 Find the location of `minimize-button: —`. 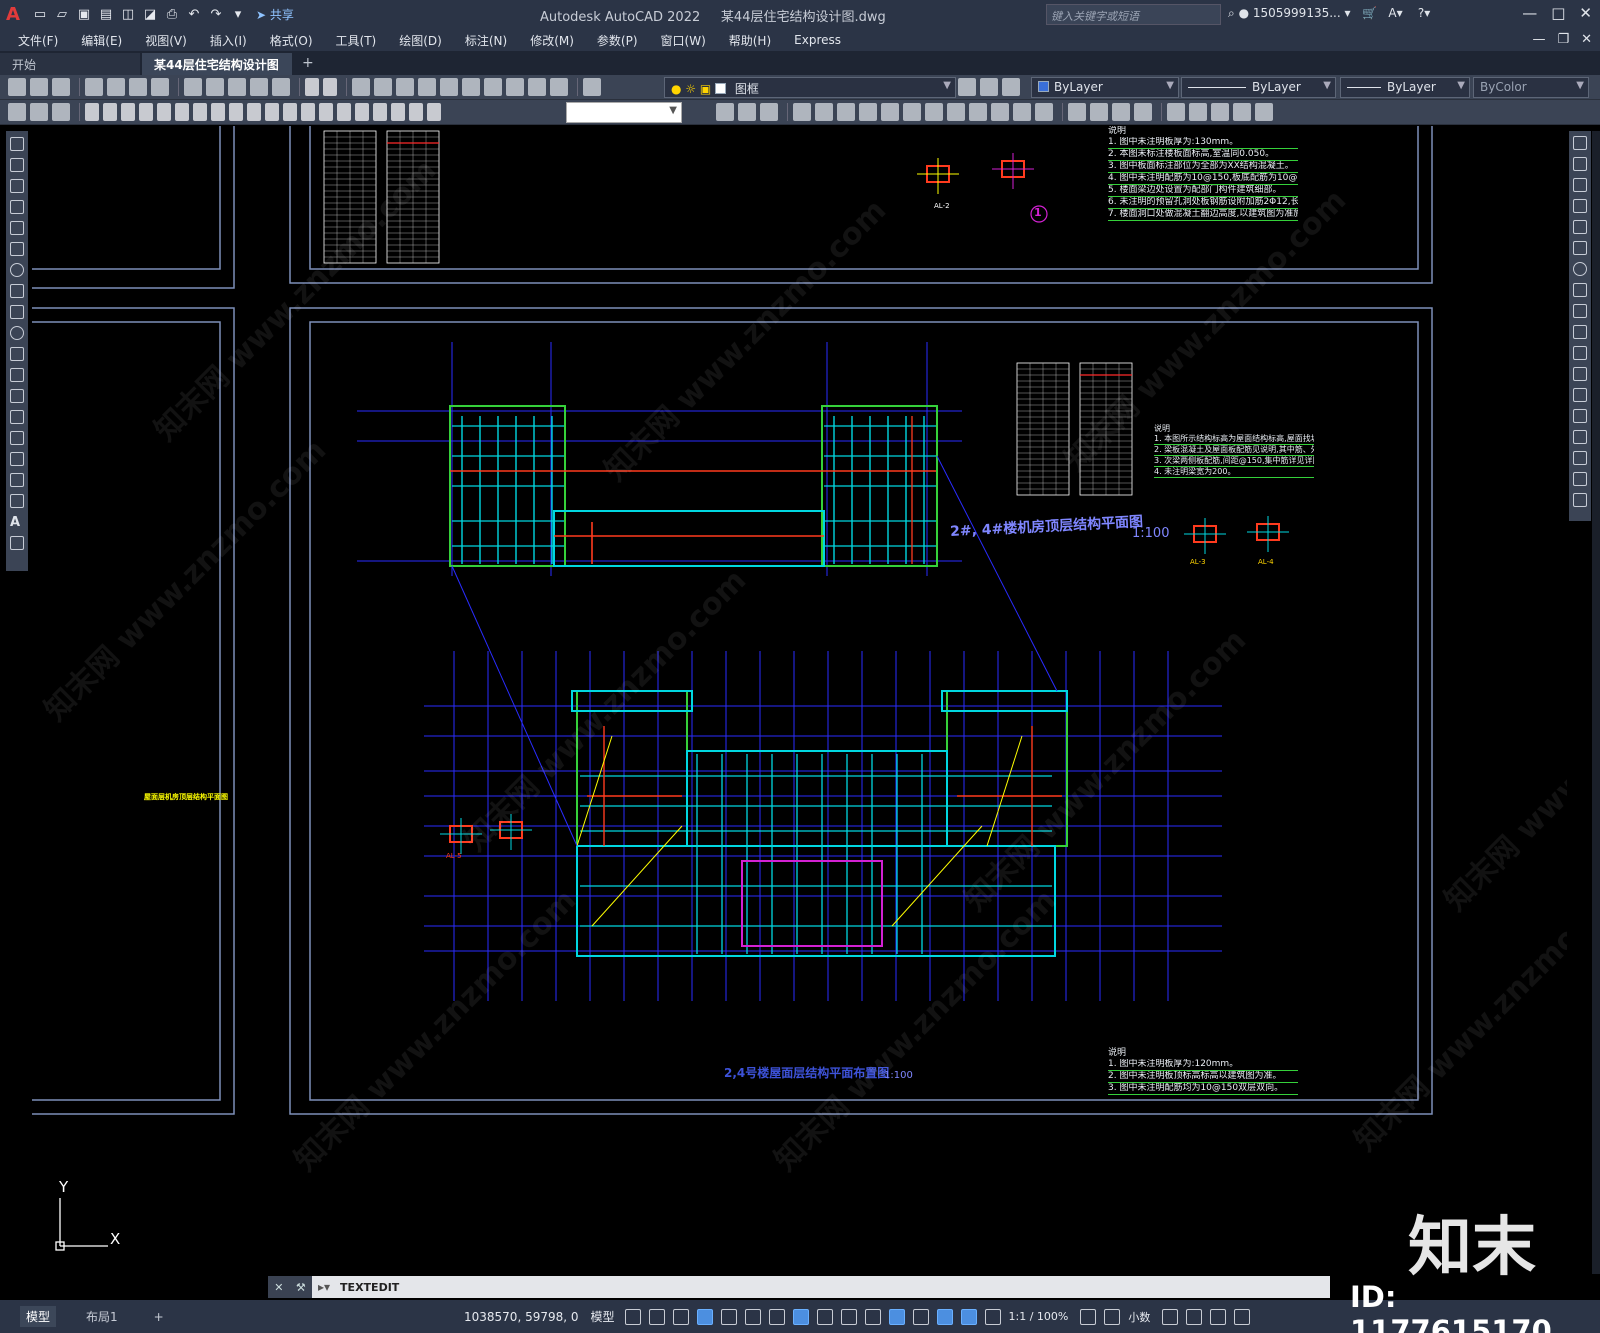

minimize-button: — is located at coordinates (1529, 13).